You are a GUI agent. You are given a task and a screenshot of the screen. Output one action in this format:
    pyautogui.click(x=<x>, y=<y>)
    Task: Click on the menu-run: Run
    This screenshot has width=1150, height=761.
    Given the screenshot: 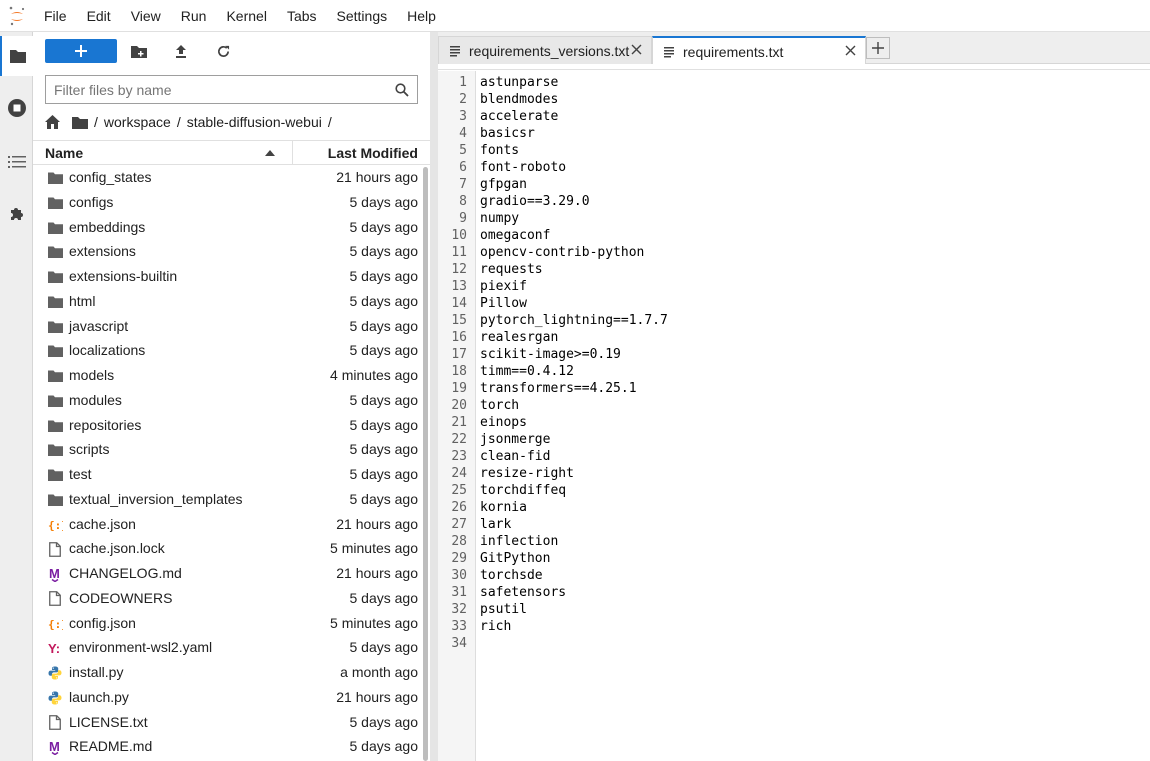 What is the action you would take?
    pyautogui.click(x=194, y=16)
    